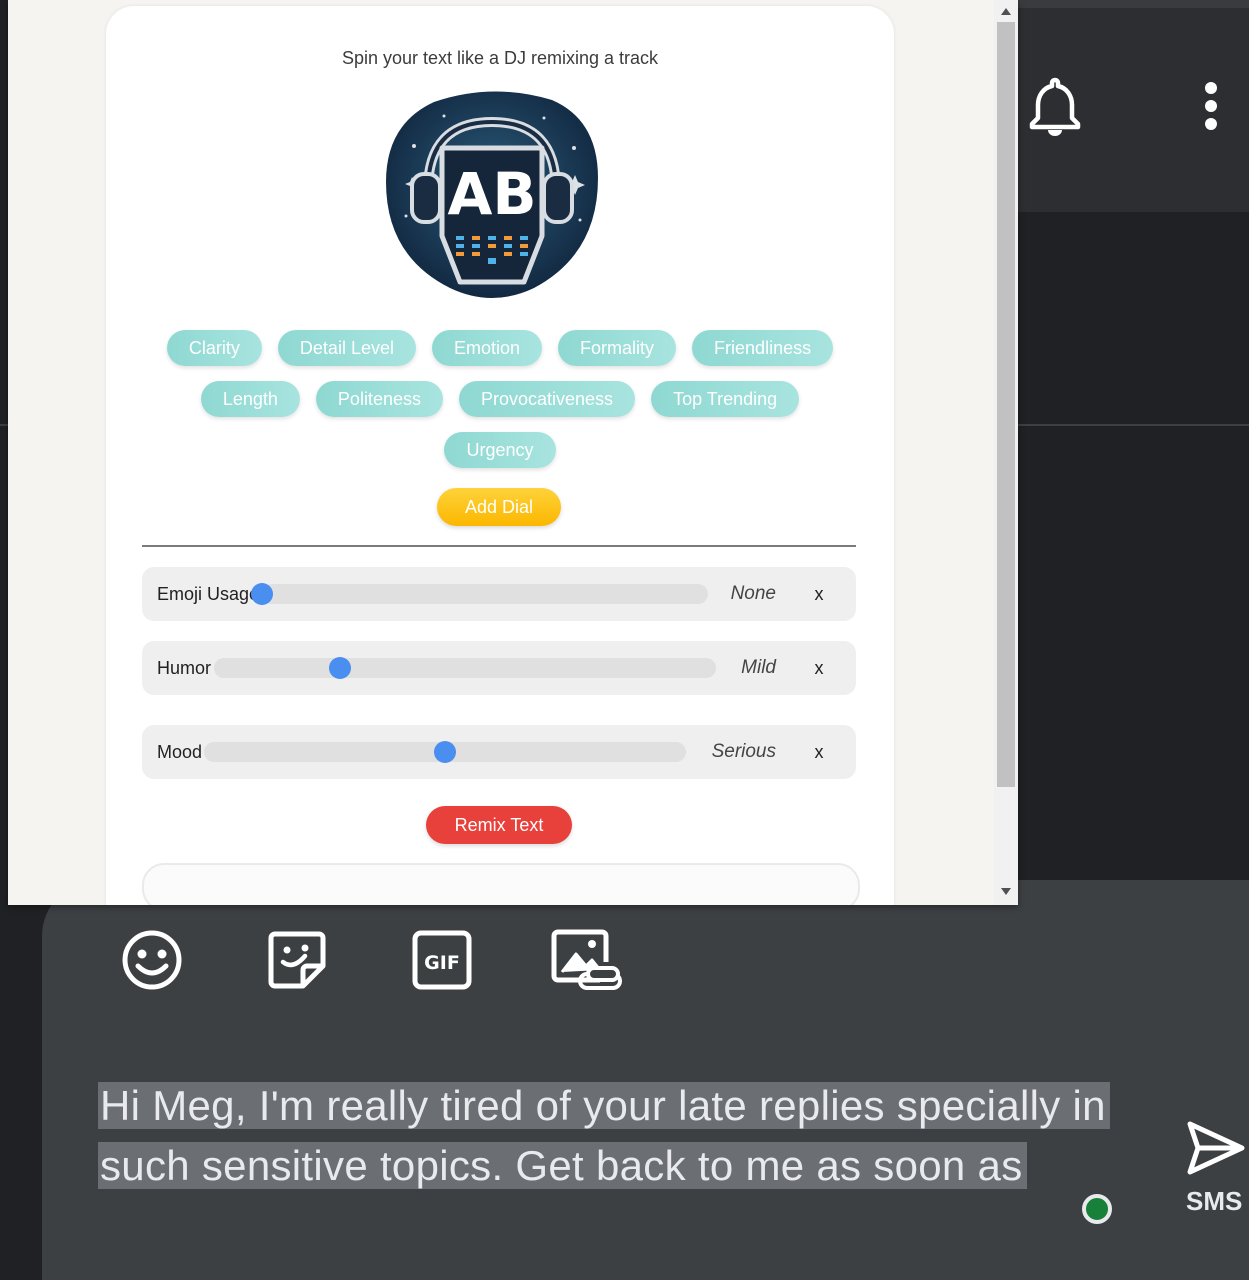 Image resolution: width=1249 pixels, height=1280 pixels. What do you see at coordinates (1216, 1148) in the screenshot?
I see `send-icon` at bounding box center [1216, 1148].